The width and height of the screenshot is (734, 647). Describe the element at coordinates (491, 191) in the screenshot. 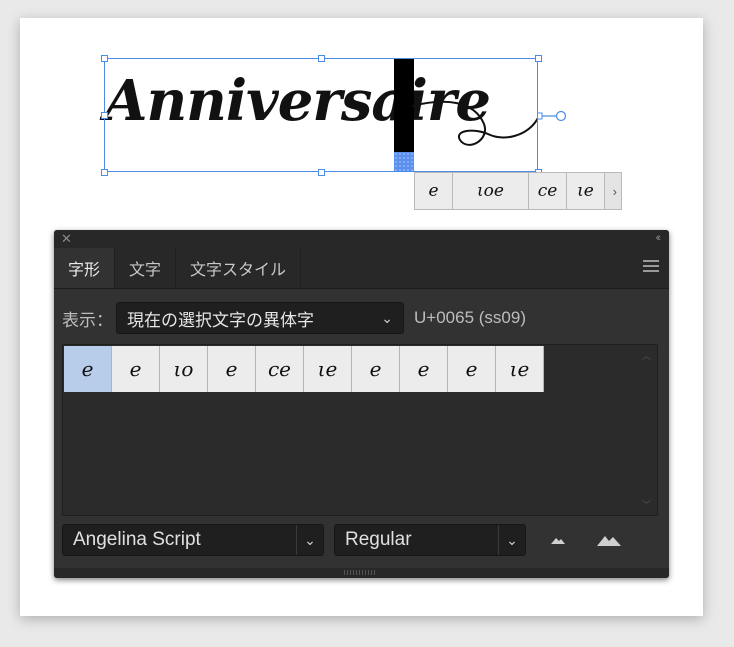

I see `alternate-glyph: ιοe` at that location.